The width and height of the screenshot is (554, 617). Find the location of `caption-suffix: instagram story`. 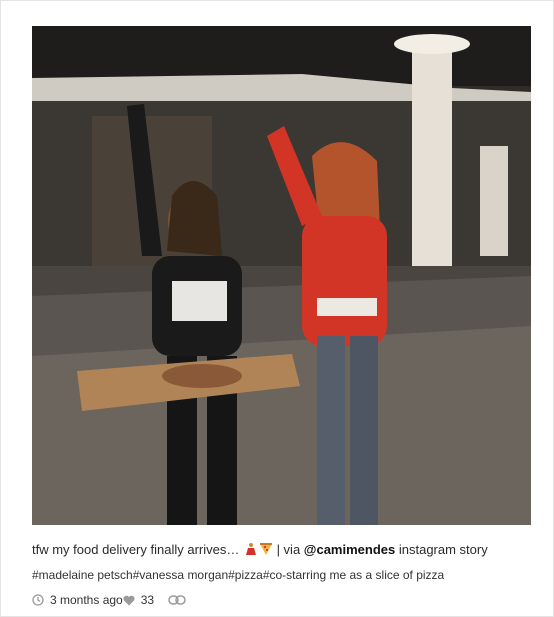

caption-suffix: instagram story is located at coordinates (441, 549).